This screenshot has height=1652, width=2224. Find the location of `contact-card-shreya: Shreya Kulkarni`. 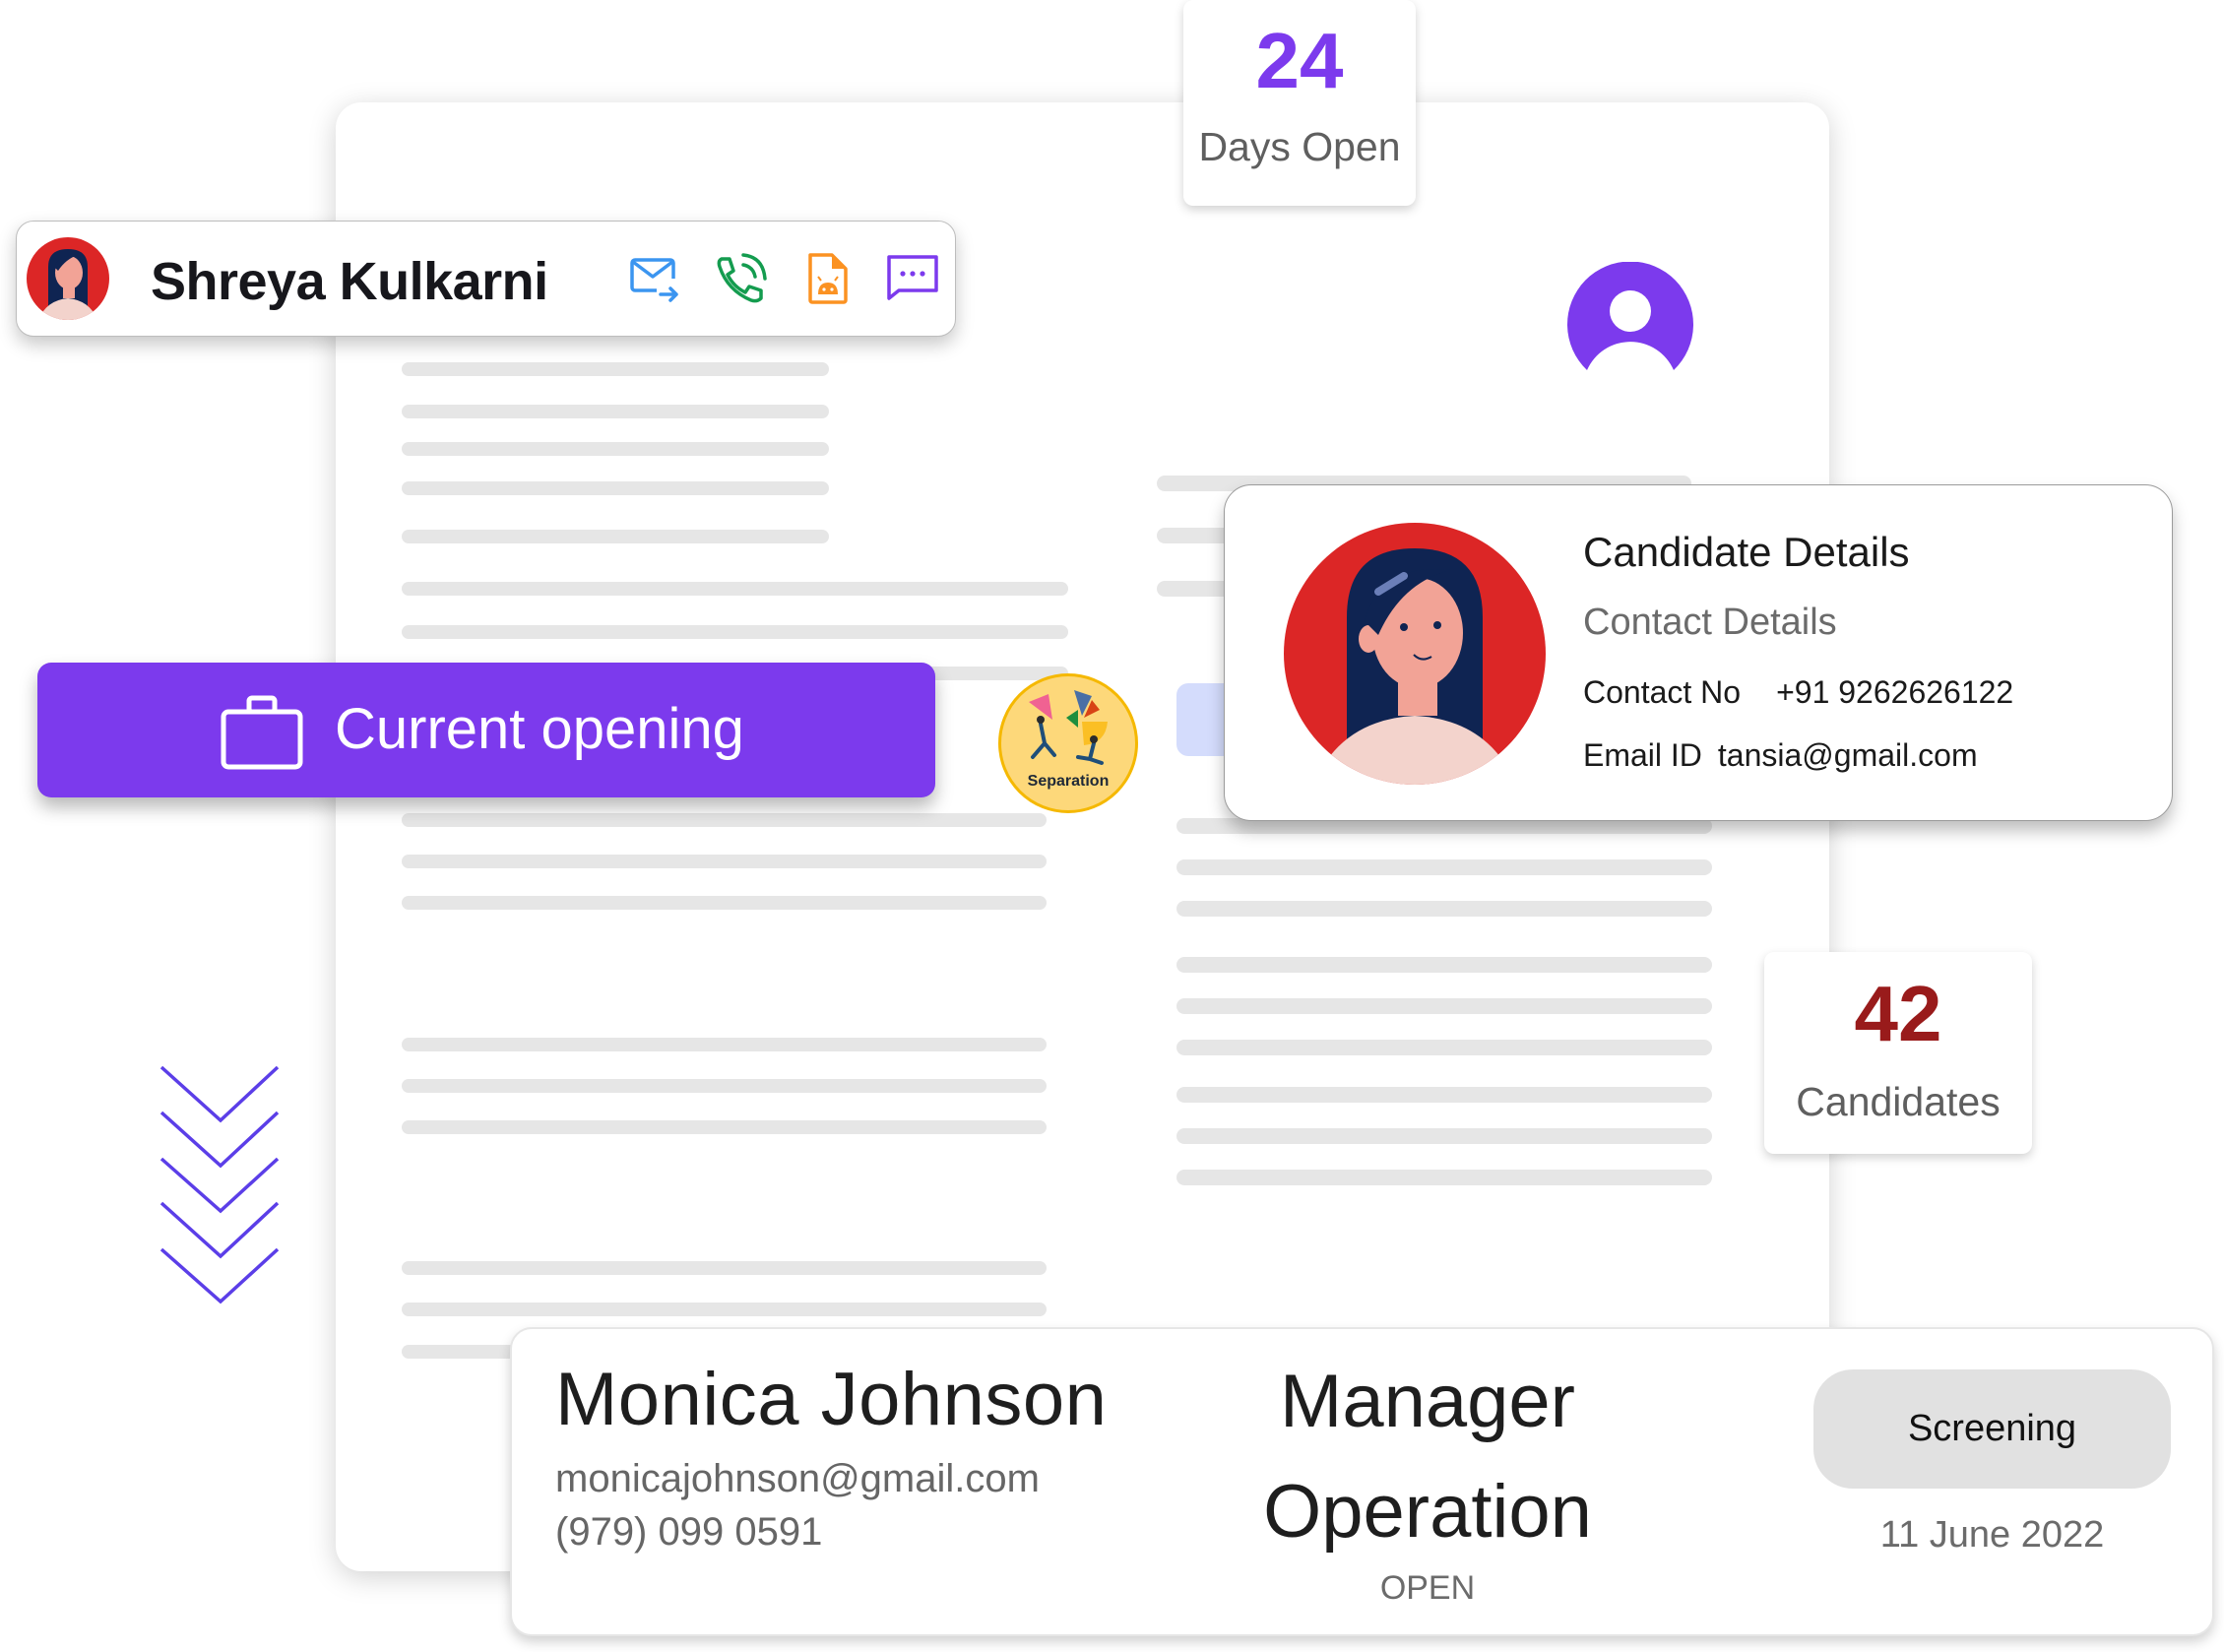

contact-card-shreya: Shreya Kulkarni is located at coordinates (486, 279).